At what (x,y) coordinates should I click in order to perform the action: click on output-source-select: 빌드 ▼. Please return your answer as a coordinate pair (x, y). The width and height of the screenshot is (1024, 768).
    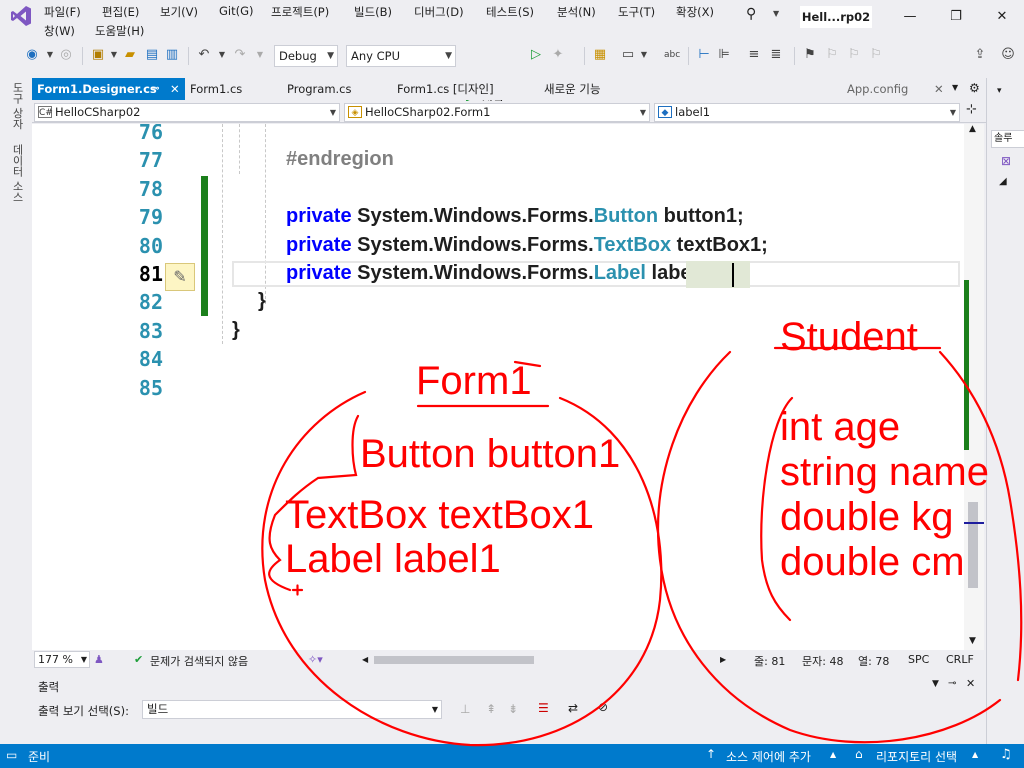
    Looking at the image, I should click on (292, 709).